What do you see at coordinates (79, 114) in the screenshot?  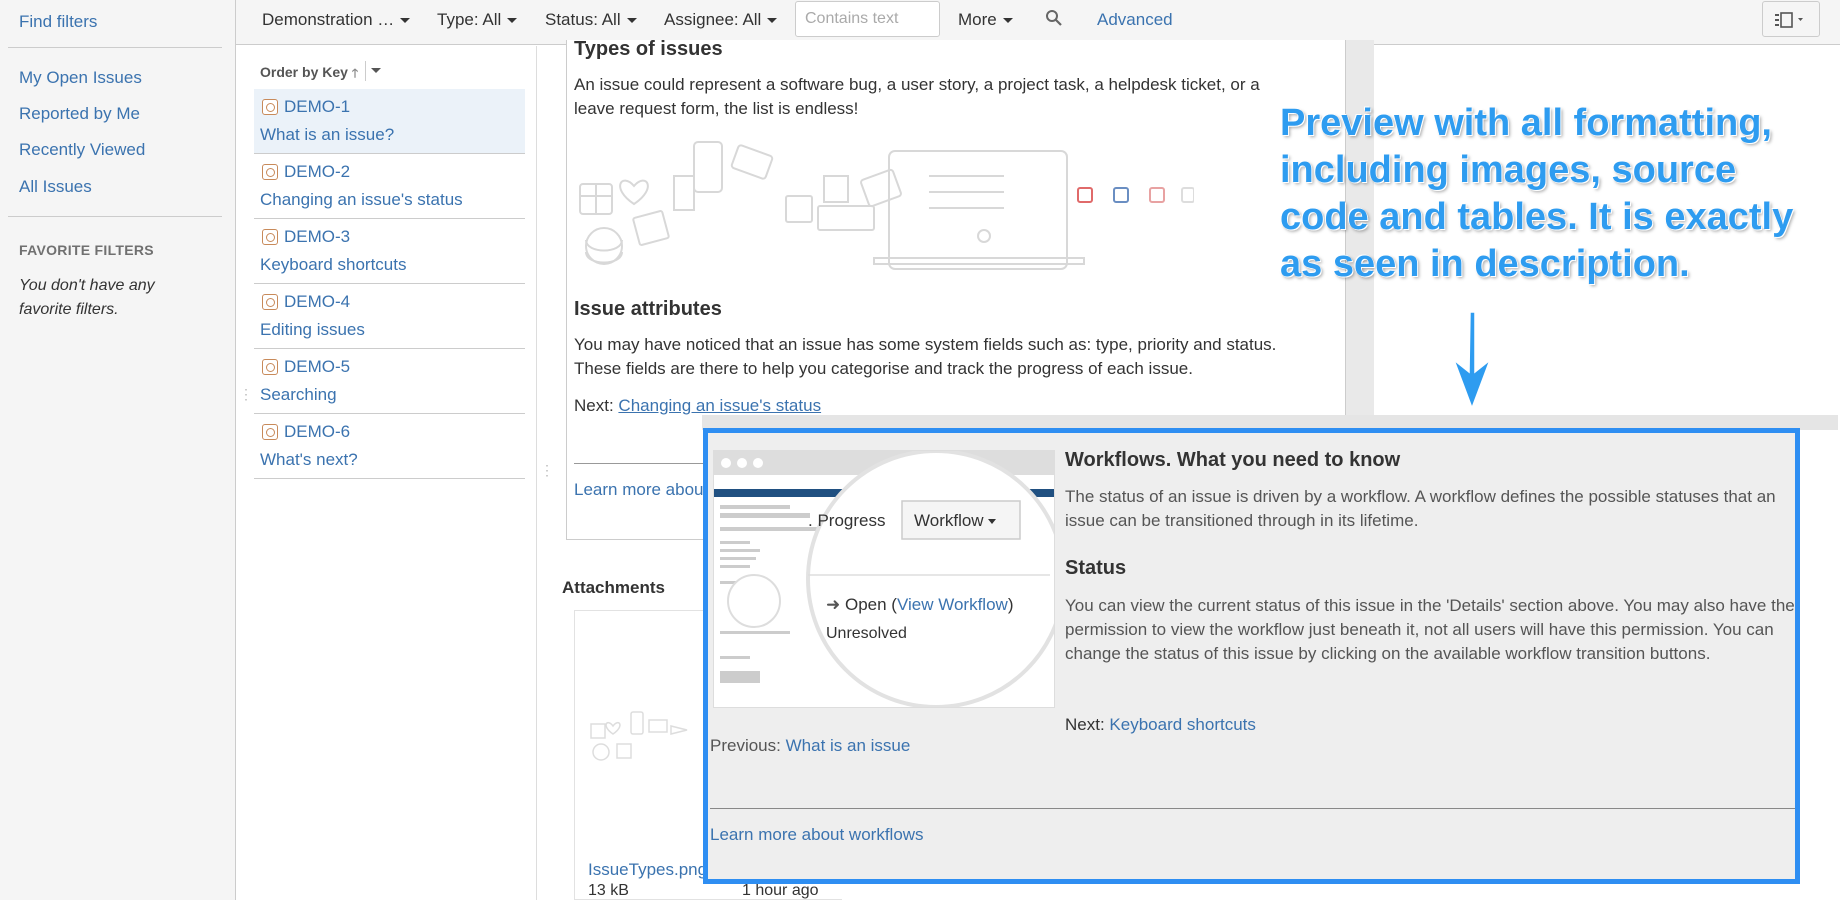 I see `sidebar-item-reported-by-me: Reported by Me` at bounding box center [79, 114].